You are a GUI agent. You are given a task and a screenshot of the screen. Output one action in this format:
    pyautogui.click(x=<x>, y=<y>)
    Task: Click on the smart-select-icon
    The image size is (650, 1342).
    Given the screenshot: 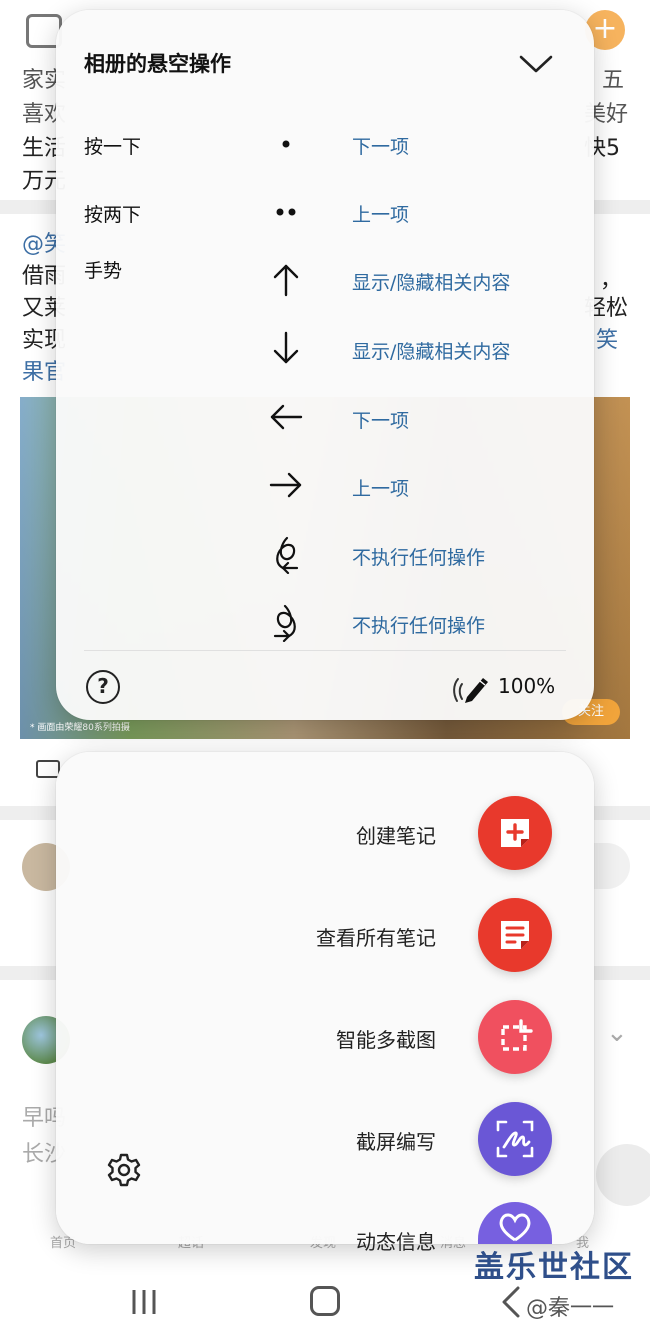 What is the action you would take?
    pyautogui.click(x=517, y=1035)
    